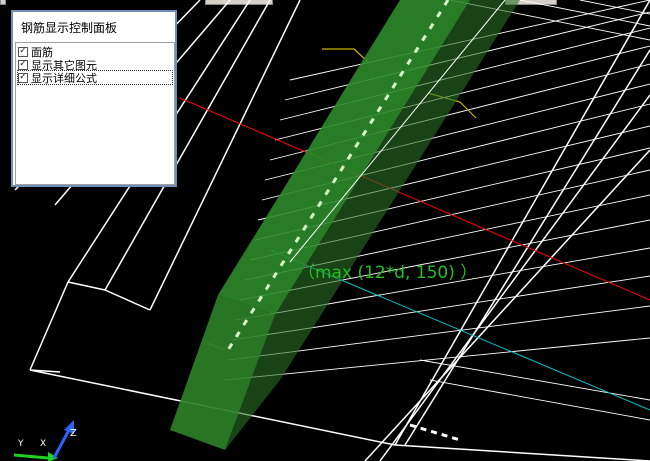  What do you see at coordinates (69, 28) in the screenshot?
I see `panel-title: 钢筋显示控制面板` at bounding box center [69, 28].